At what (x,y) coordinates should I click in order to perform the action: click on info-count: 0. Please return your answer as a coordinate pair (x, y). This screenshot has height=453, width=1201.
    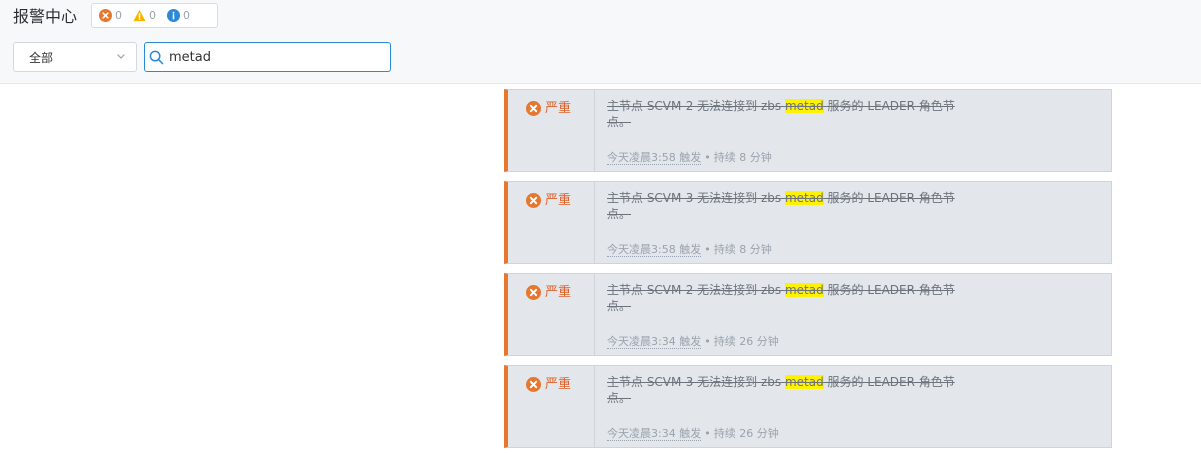
    Looking at the image, I should click on (178, 15).